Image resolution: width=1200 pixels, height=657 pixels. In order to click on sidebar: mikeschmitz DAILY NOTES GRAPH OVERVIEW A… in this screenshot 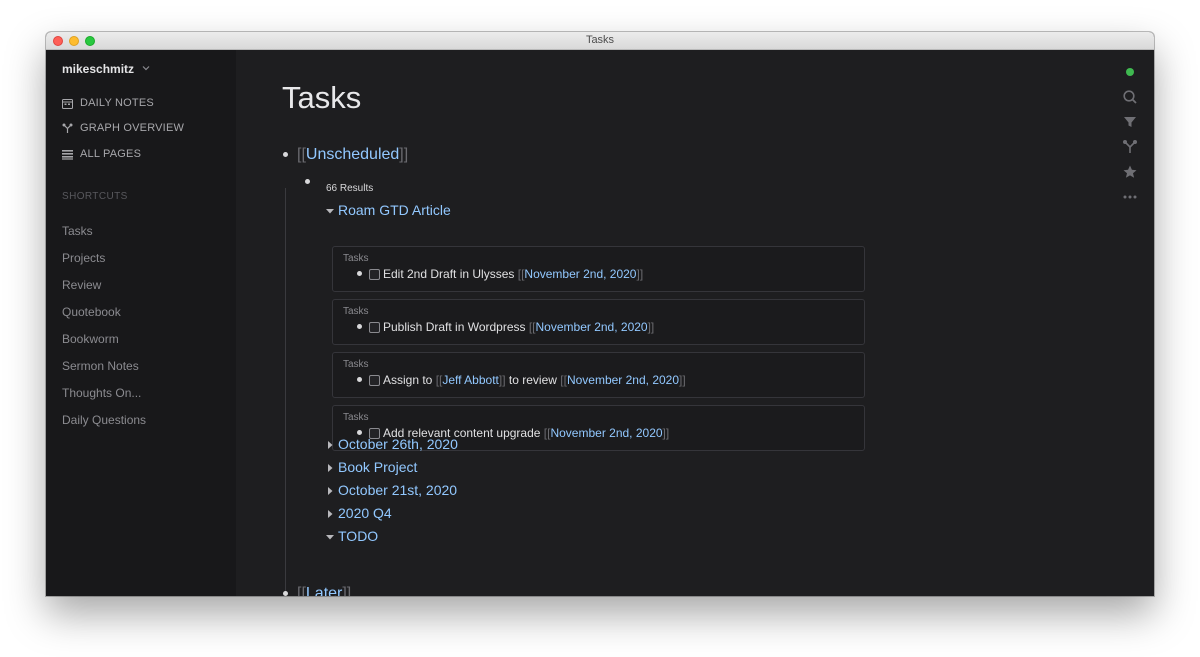, I will do `click(141, 323)`.